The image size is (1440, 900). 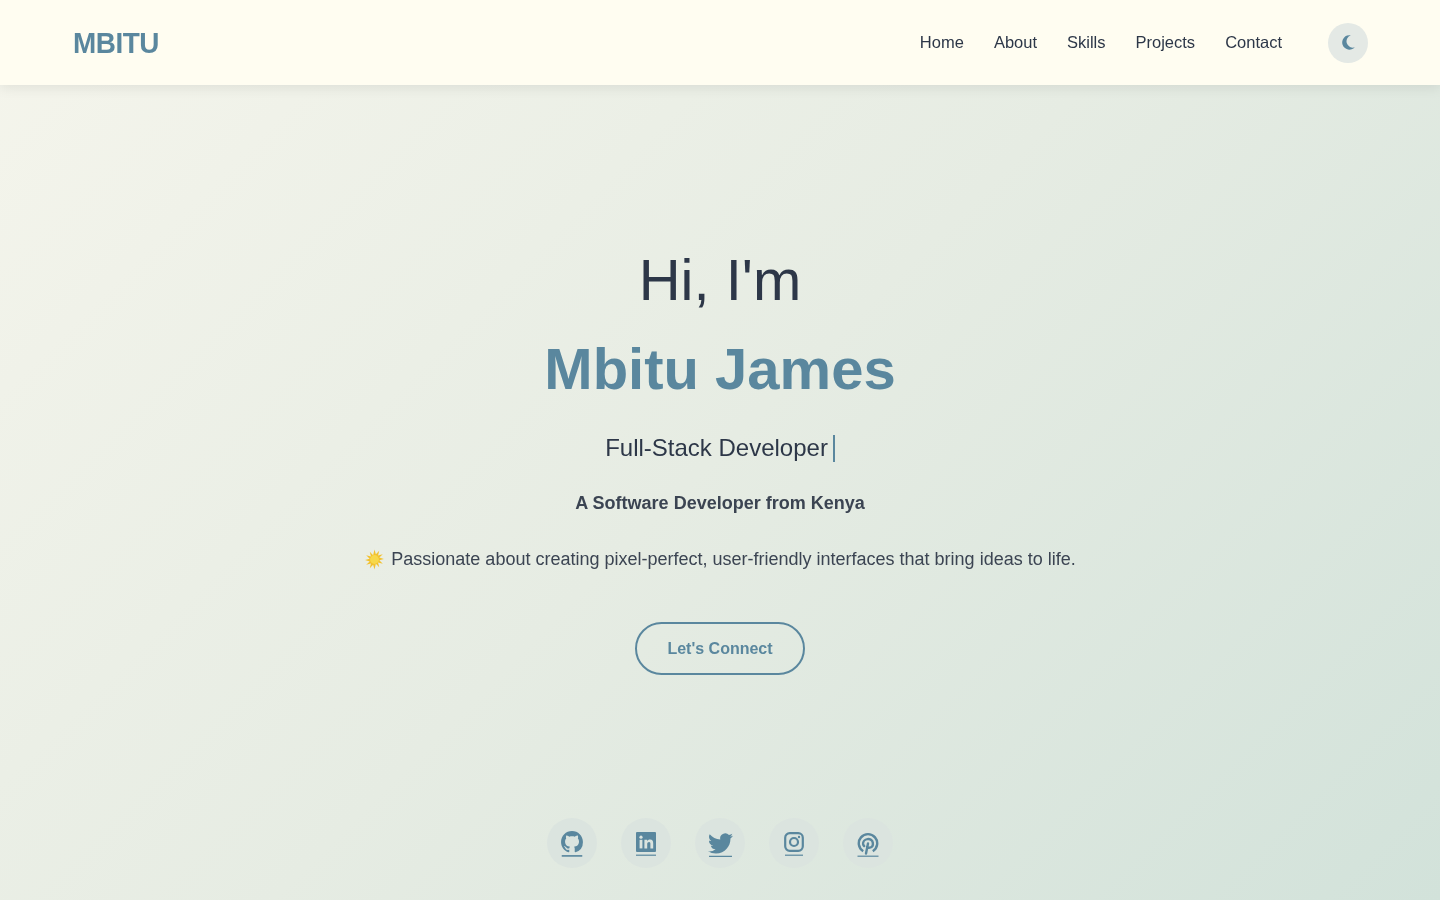 I want to click on nav-link: Home, so click(x=941, y=42).